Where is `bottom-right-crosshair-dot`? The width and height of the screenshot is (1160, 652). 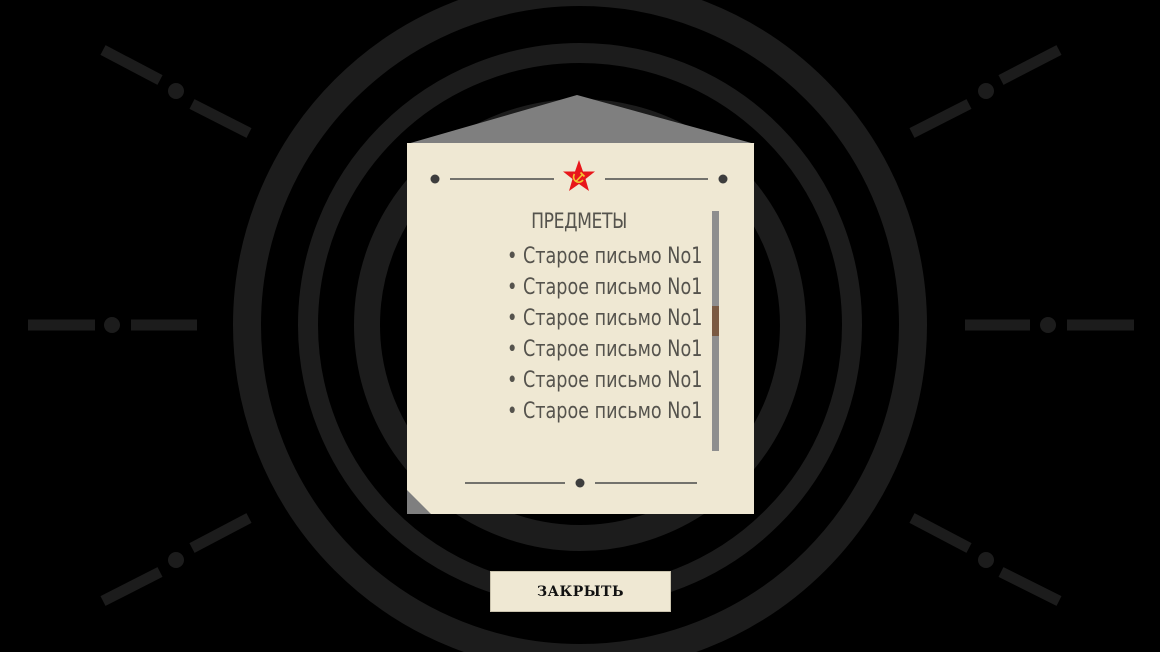
bottom-right-crosshair-dot is located at coordinates (986, 560).